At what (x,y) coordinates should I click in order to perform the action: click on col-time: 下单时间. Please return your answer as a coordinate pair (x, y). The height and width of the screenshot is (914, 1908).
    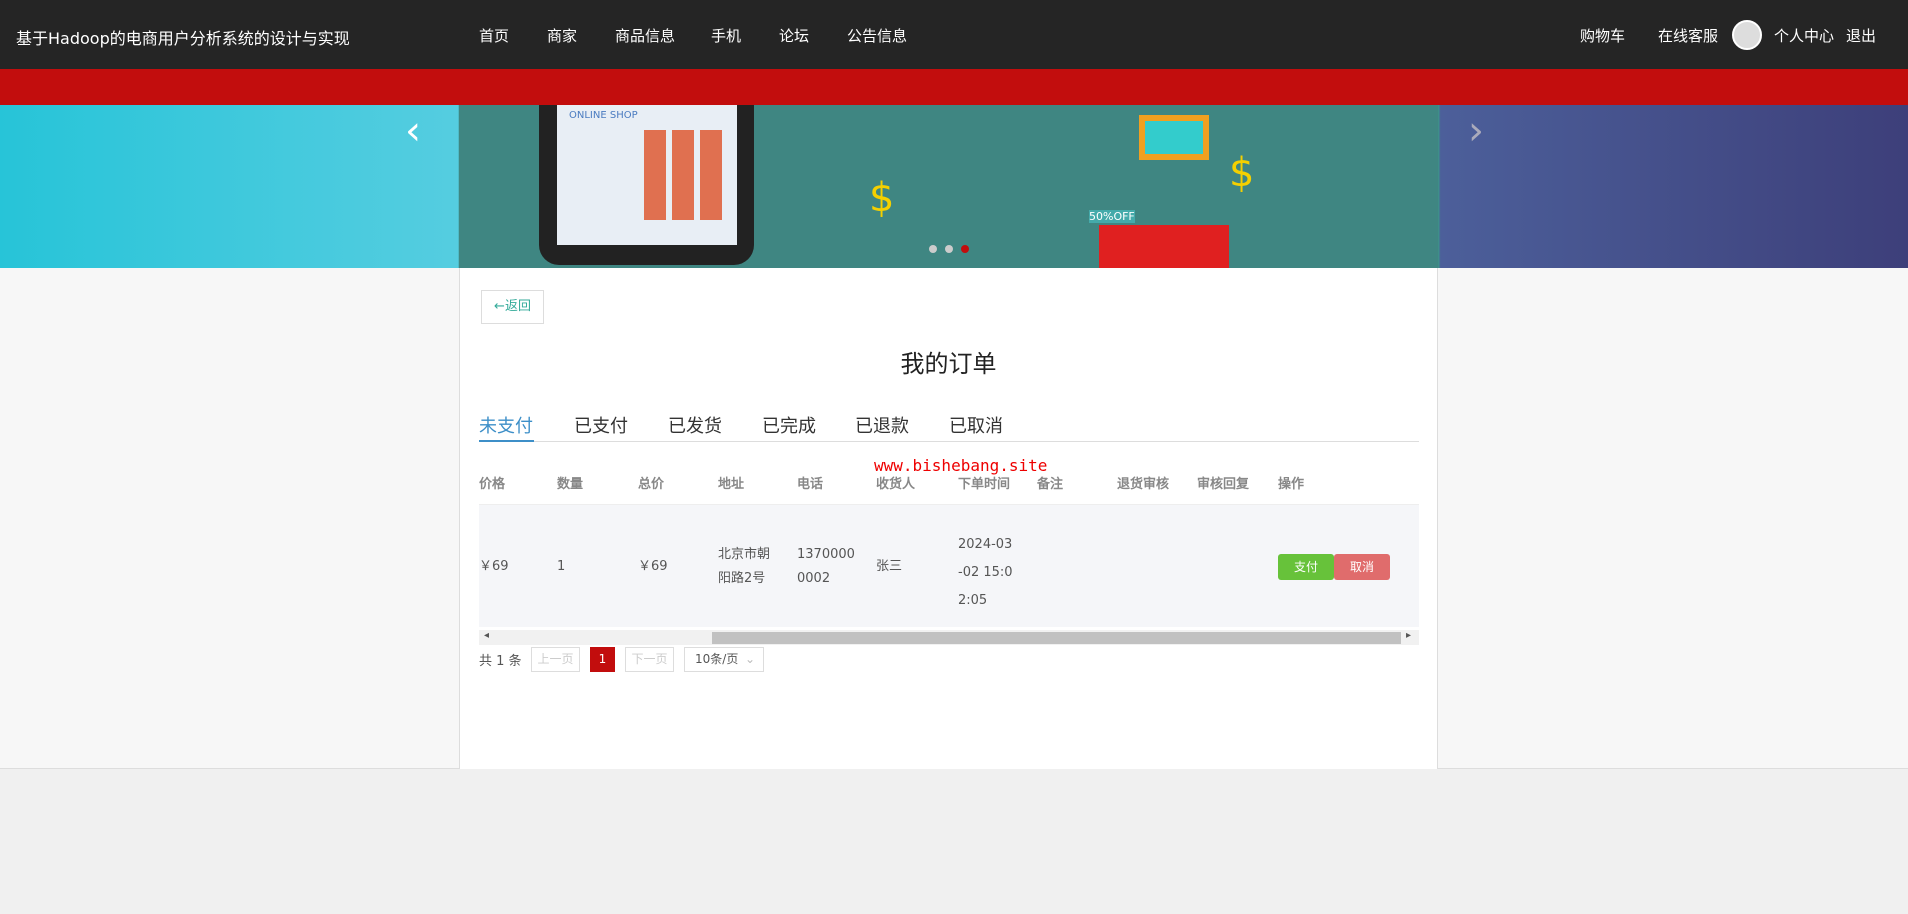
    Looking at the image, I should click on (984, 484).